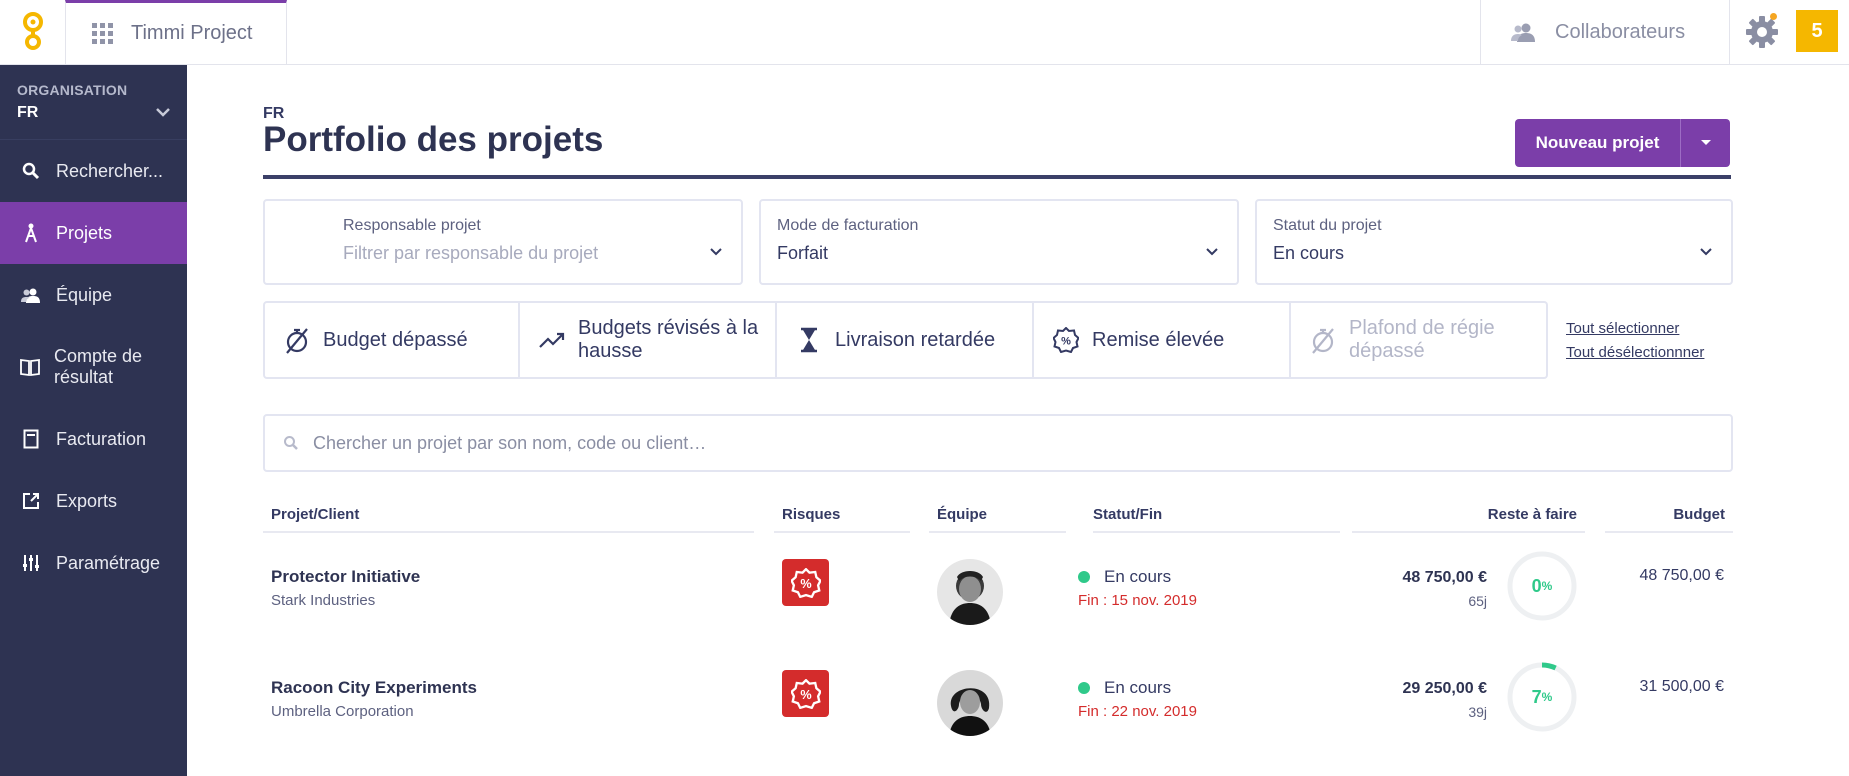 The width and height of the screenshot is (1849, 776). What do you see at coordinates (1494, 242) in the screenshot?
I see `statut-filter: Statut du projet En cours` at bounding box center [1494, 242].